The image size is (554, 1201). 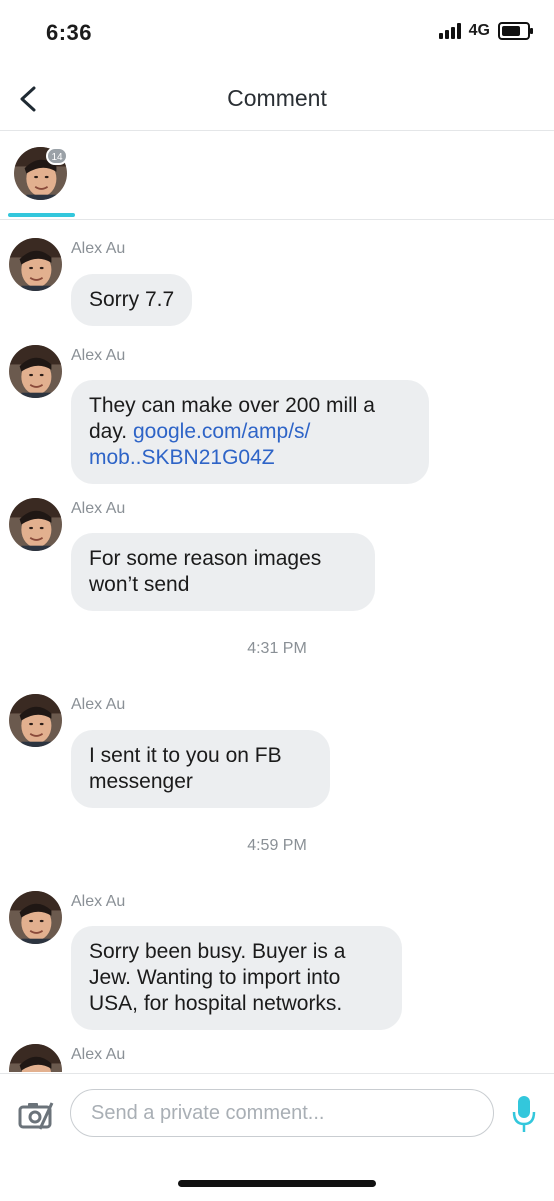 I want to click on status-time: 6:36, so click(x=69, y=32).